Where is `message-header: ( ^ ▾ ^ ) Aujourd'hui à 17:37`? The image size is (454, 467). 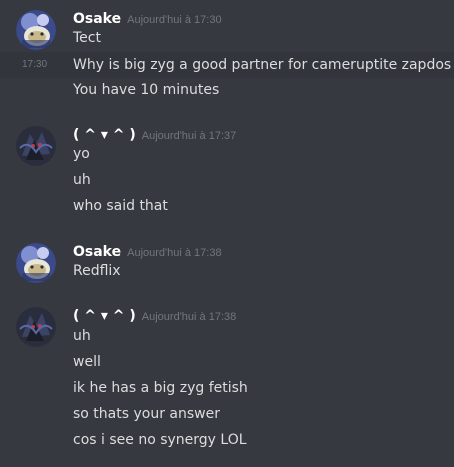
message-header: ( ^ ▾ ^ ) Aujourd'hui à 17:37 is located at coordinates (154, 134).